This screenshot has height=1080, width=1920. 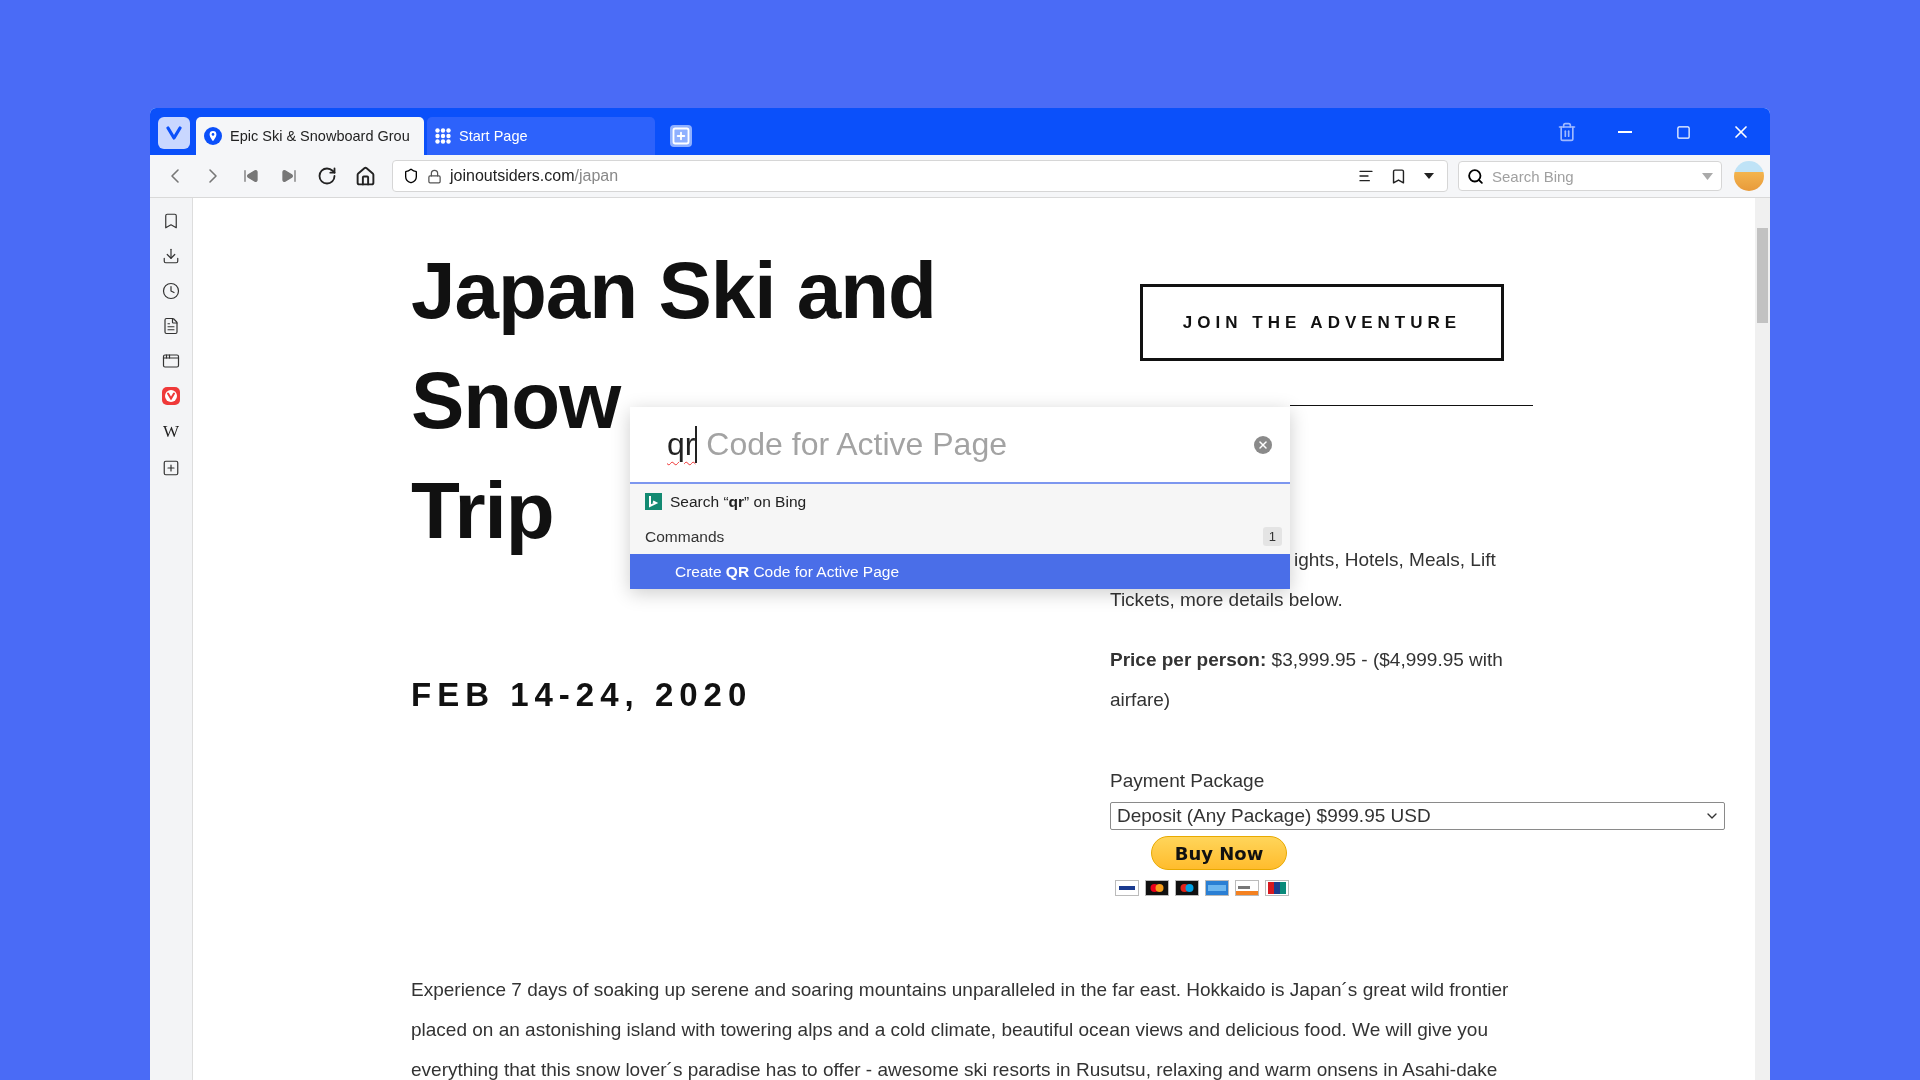 What do you see at coordinates (1625, 132) in the screenshot?
I see `minimize-icon` at bounding box center [1625, 132].